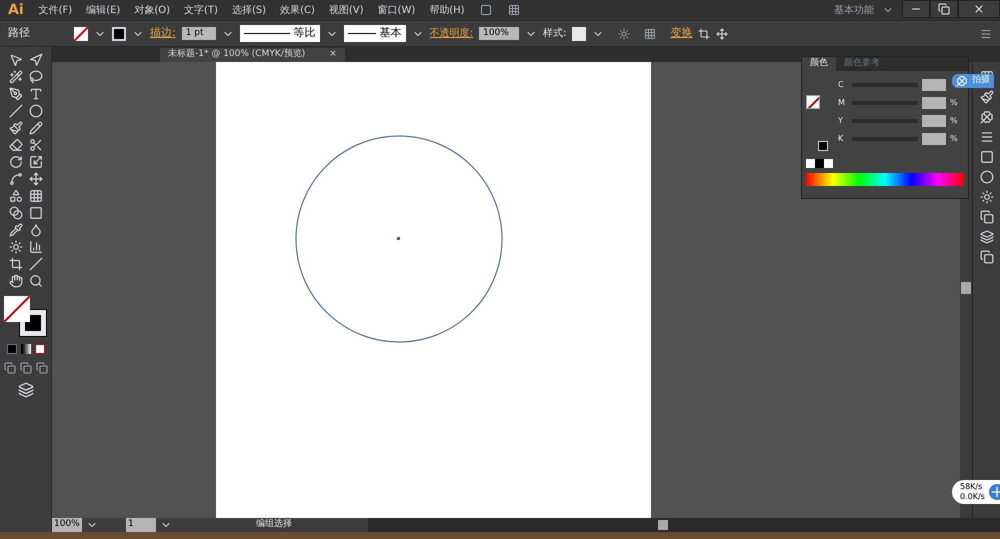 The width and height of the screenshot is (1000, 539). What do you see at coordinates (306, 525) in the screenshot?
I see `status-text: 编组选择` at bounding box center [306, 525].